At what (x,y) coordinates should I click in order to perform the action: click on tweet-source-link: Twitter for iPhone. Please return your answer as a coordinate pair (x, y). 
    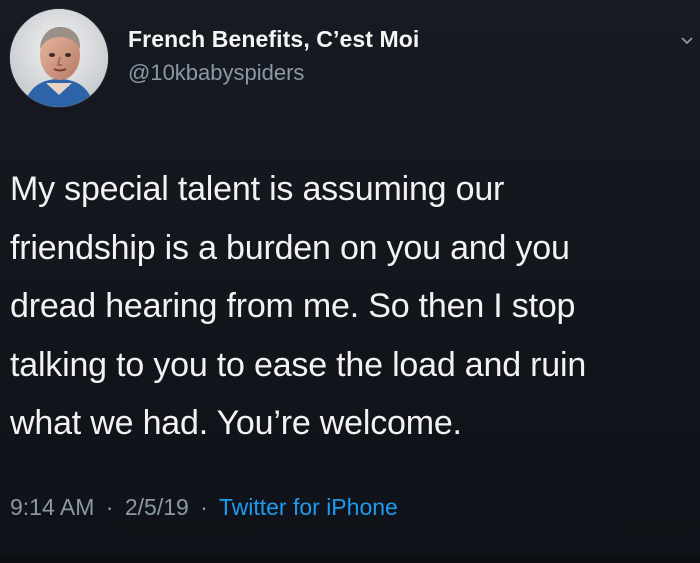
    Looking at the image, I should click on (308, 507).